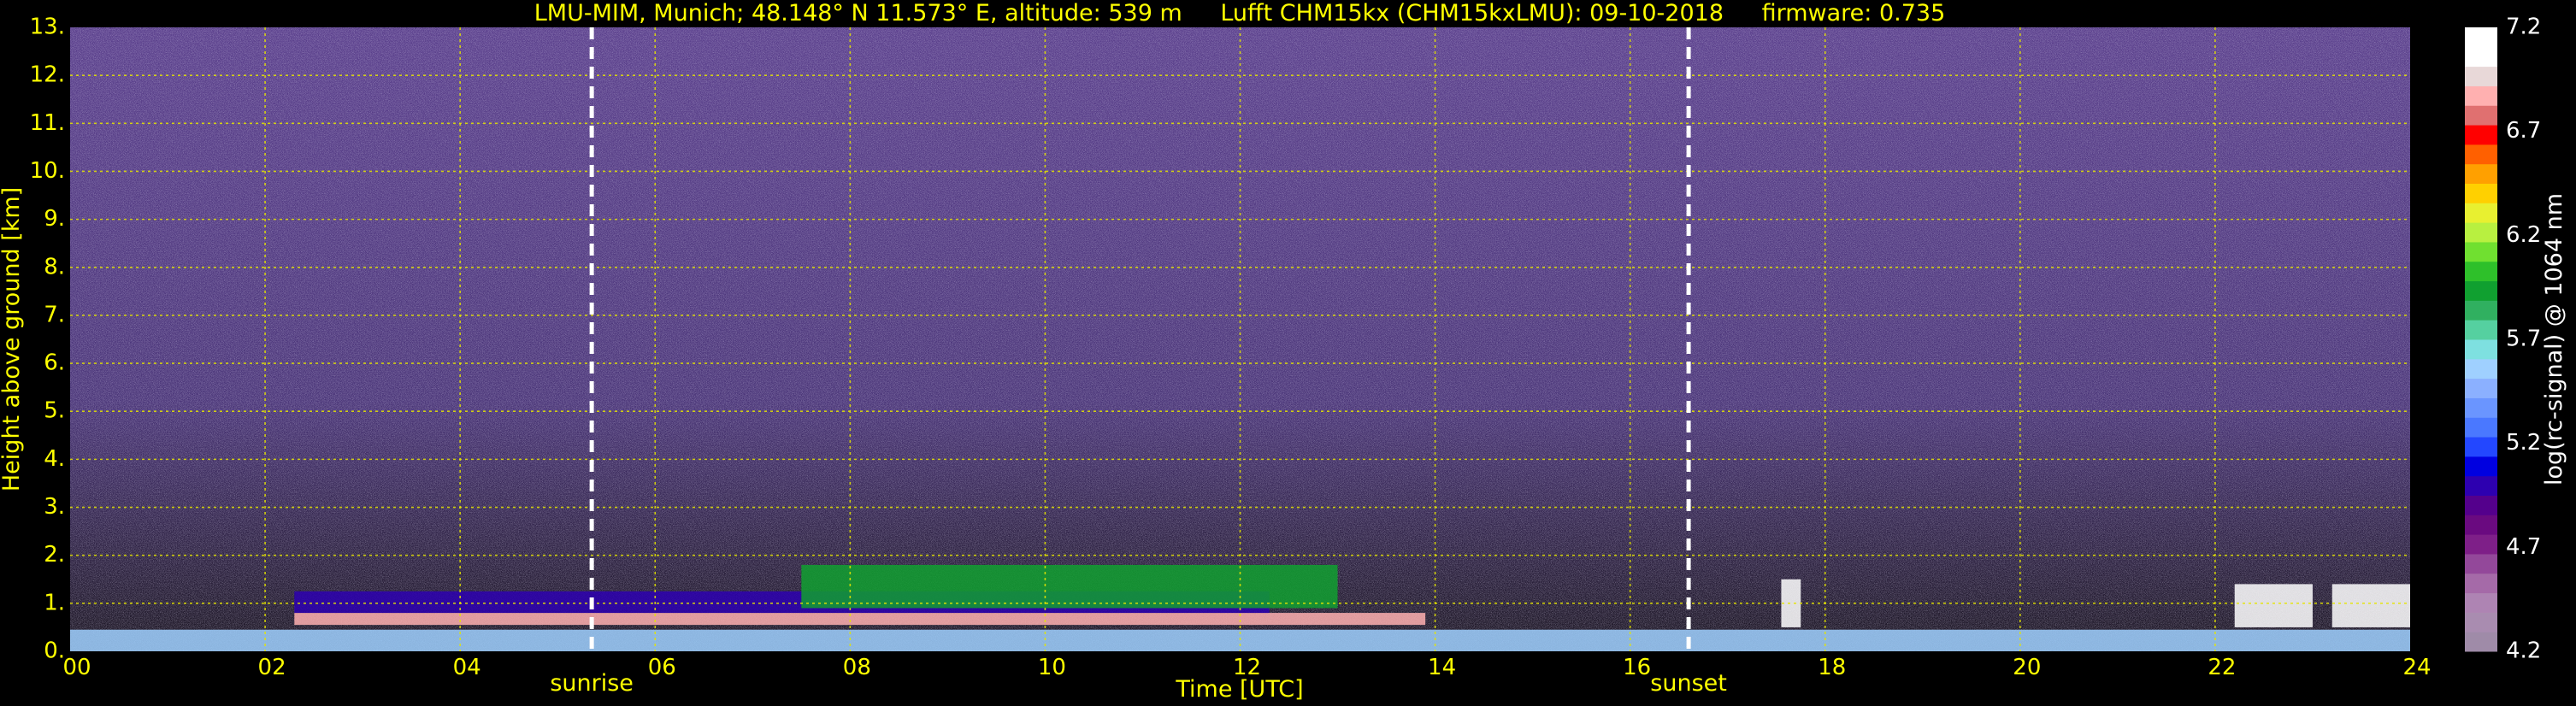 This screenshot has width=2576, height=706. I want to click on event-label-1: sunset, so click(1688, 683).